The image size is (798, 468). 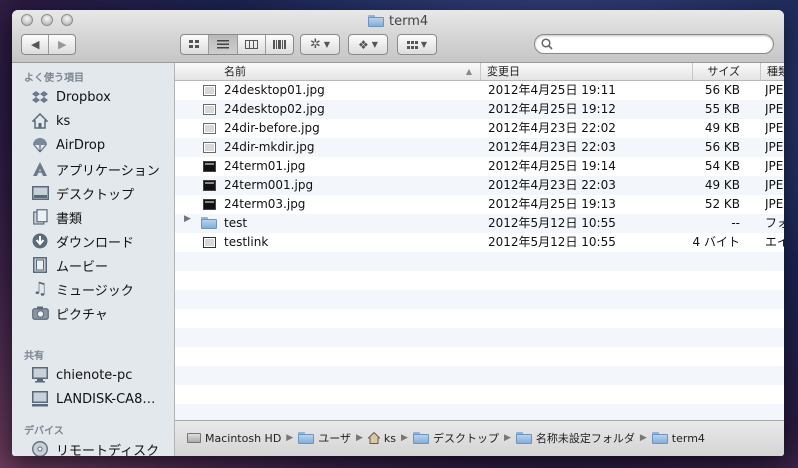 I want to click on list-header: 名前 ▲ 変更日 サイズ 種類, so click(x=479, y=72).